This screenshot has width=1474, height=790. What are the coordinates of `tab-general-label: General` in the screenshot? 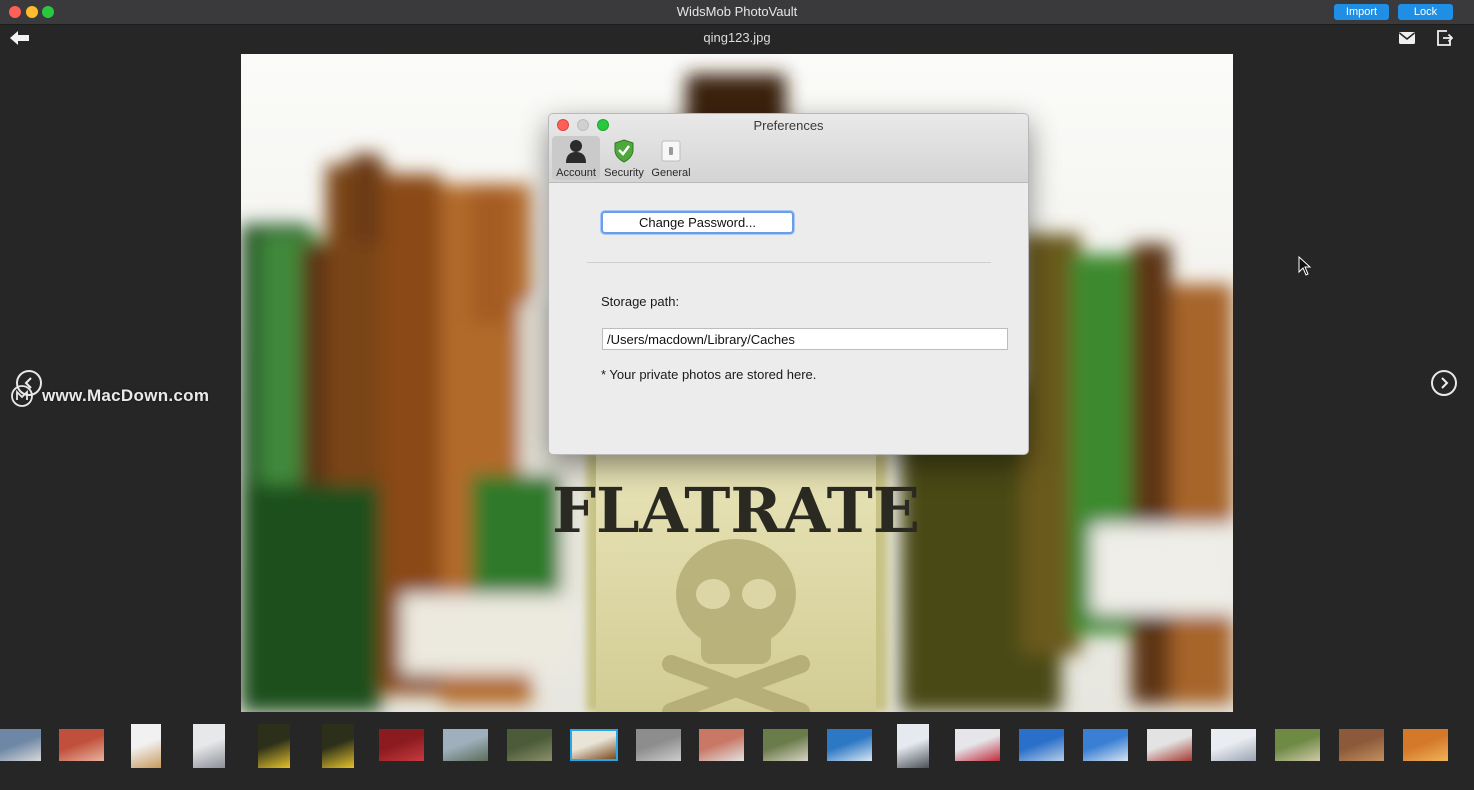 It's located at (671, 173).